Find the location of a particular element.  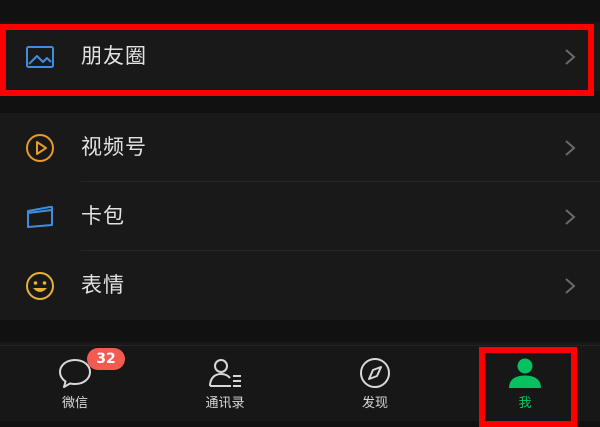

tab-label: 通讯录 is located at coordinates (225, 403).